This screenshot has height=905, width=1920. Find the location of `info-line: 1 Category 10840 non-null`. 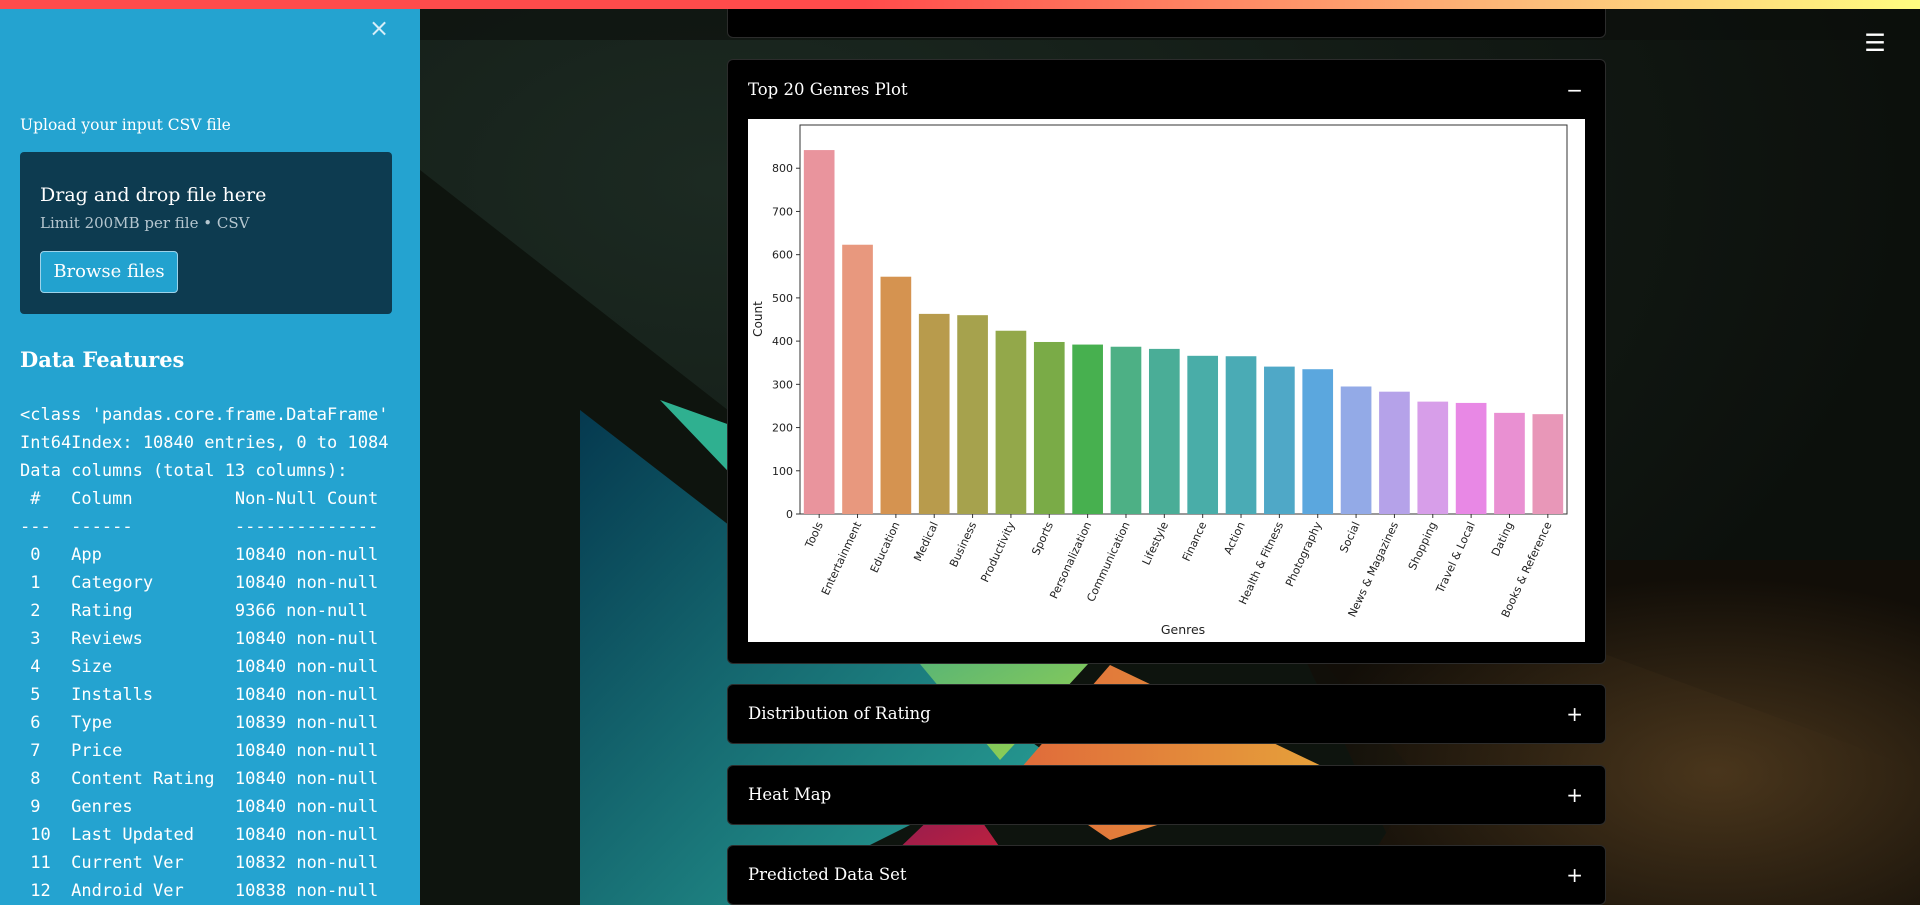

info-line: 1 Category 10840 non-null is located at coordinates (199, 583).